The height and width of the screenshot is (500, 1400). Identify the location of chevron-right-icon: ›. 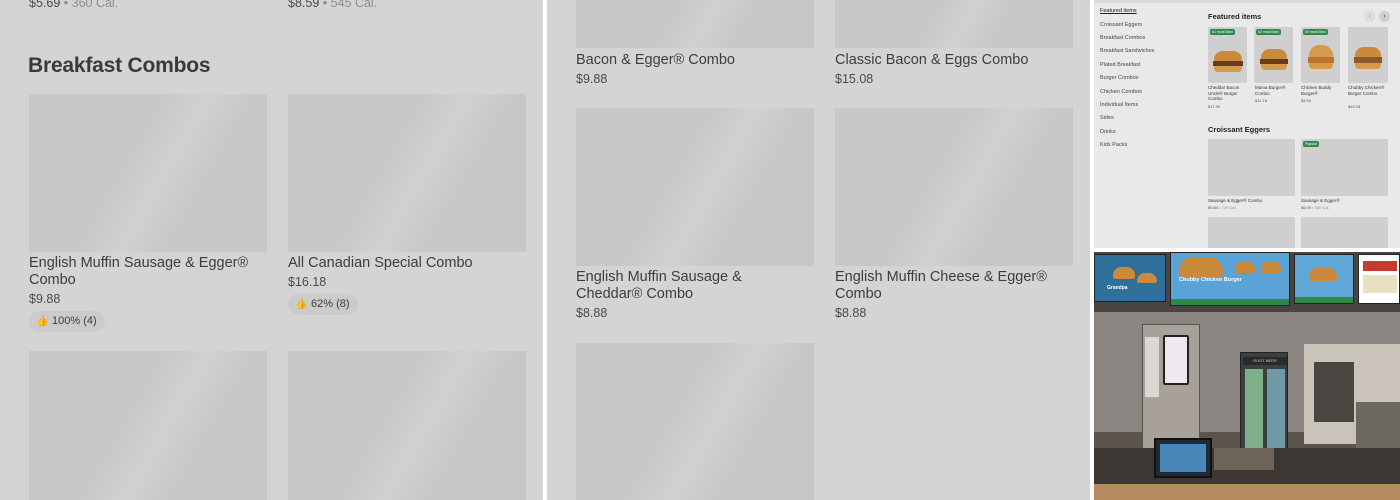
(1384, 16).